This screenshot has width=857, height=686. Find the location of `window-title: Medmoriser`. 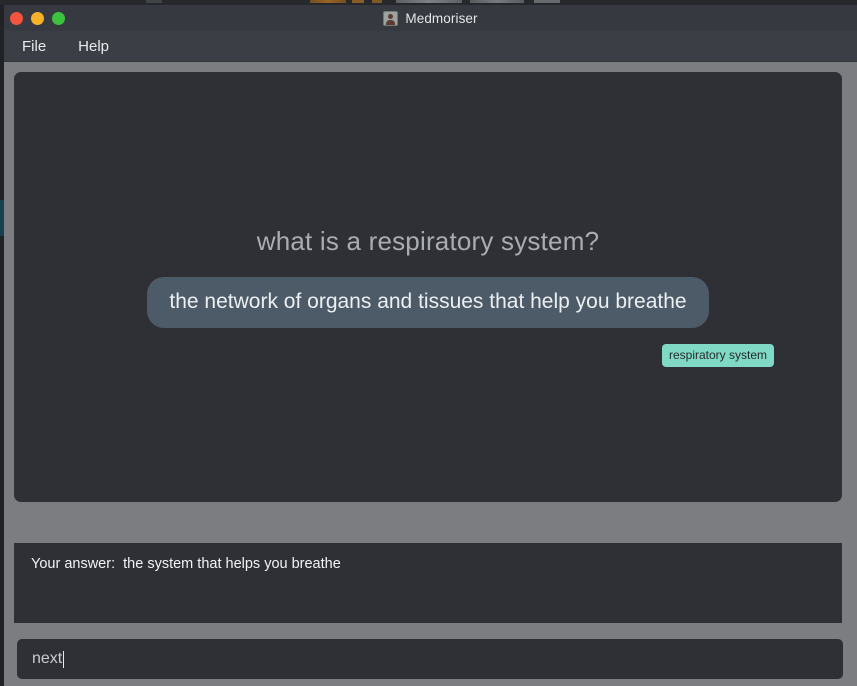

window-title: Medmoriser is located at coordinates (441, 18).